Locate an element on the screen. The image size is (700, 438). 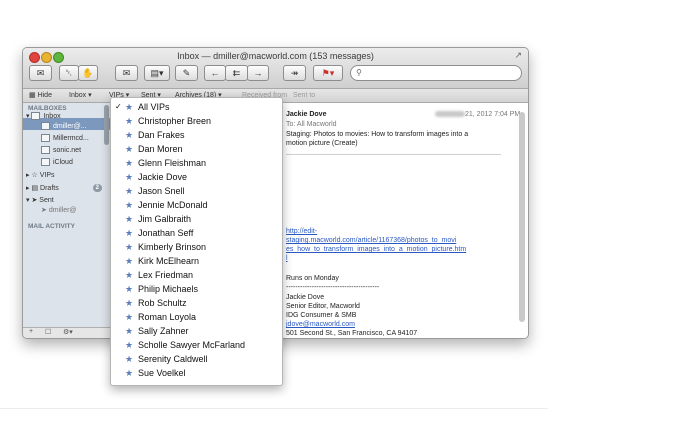
vip-menu-item-label: Dan Frakes is located at coordinates (161, 135).